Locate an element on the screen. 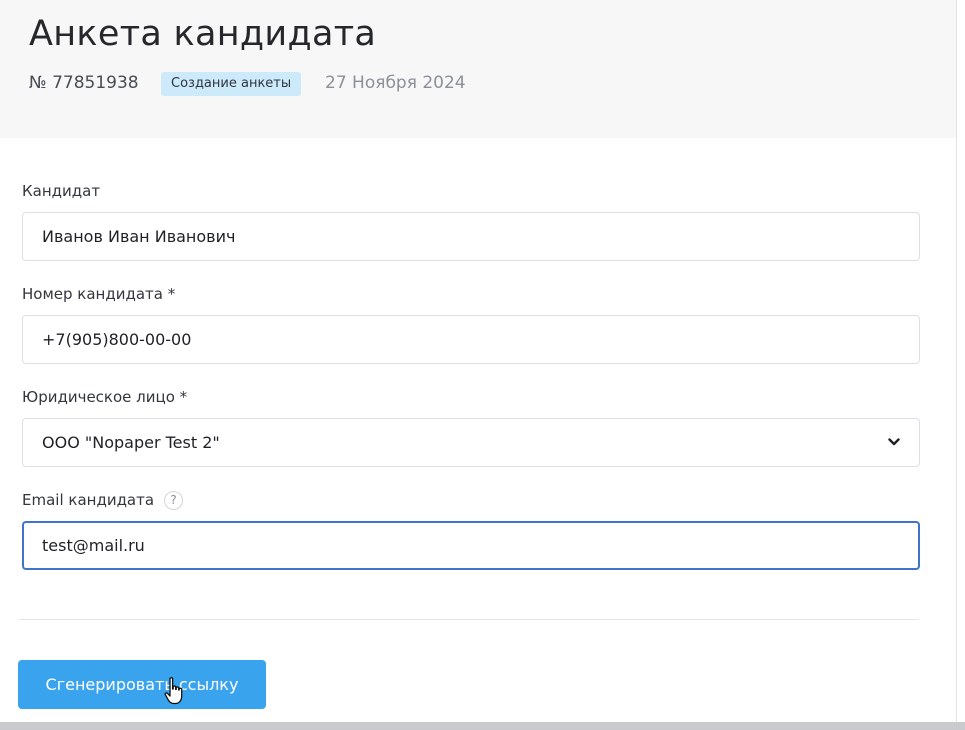 Image resolution: width=965 pixels, height=730 pixels. page-title: Анкета кандидата is located at coordinates (203, 34).